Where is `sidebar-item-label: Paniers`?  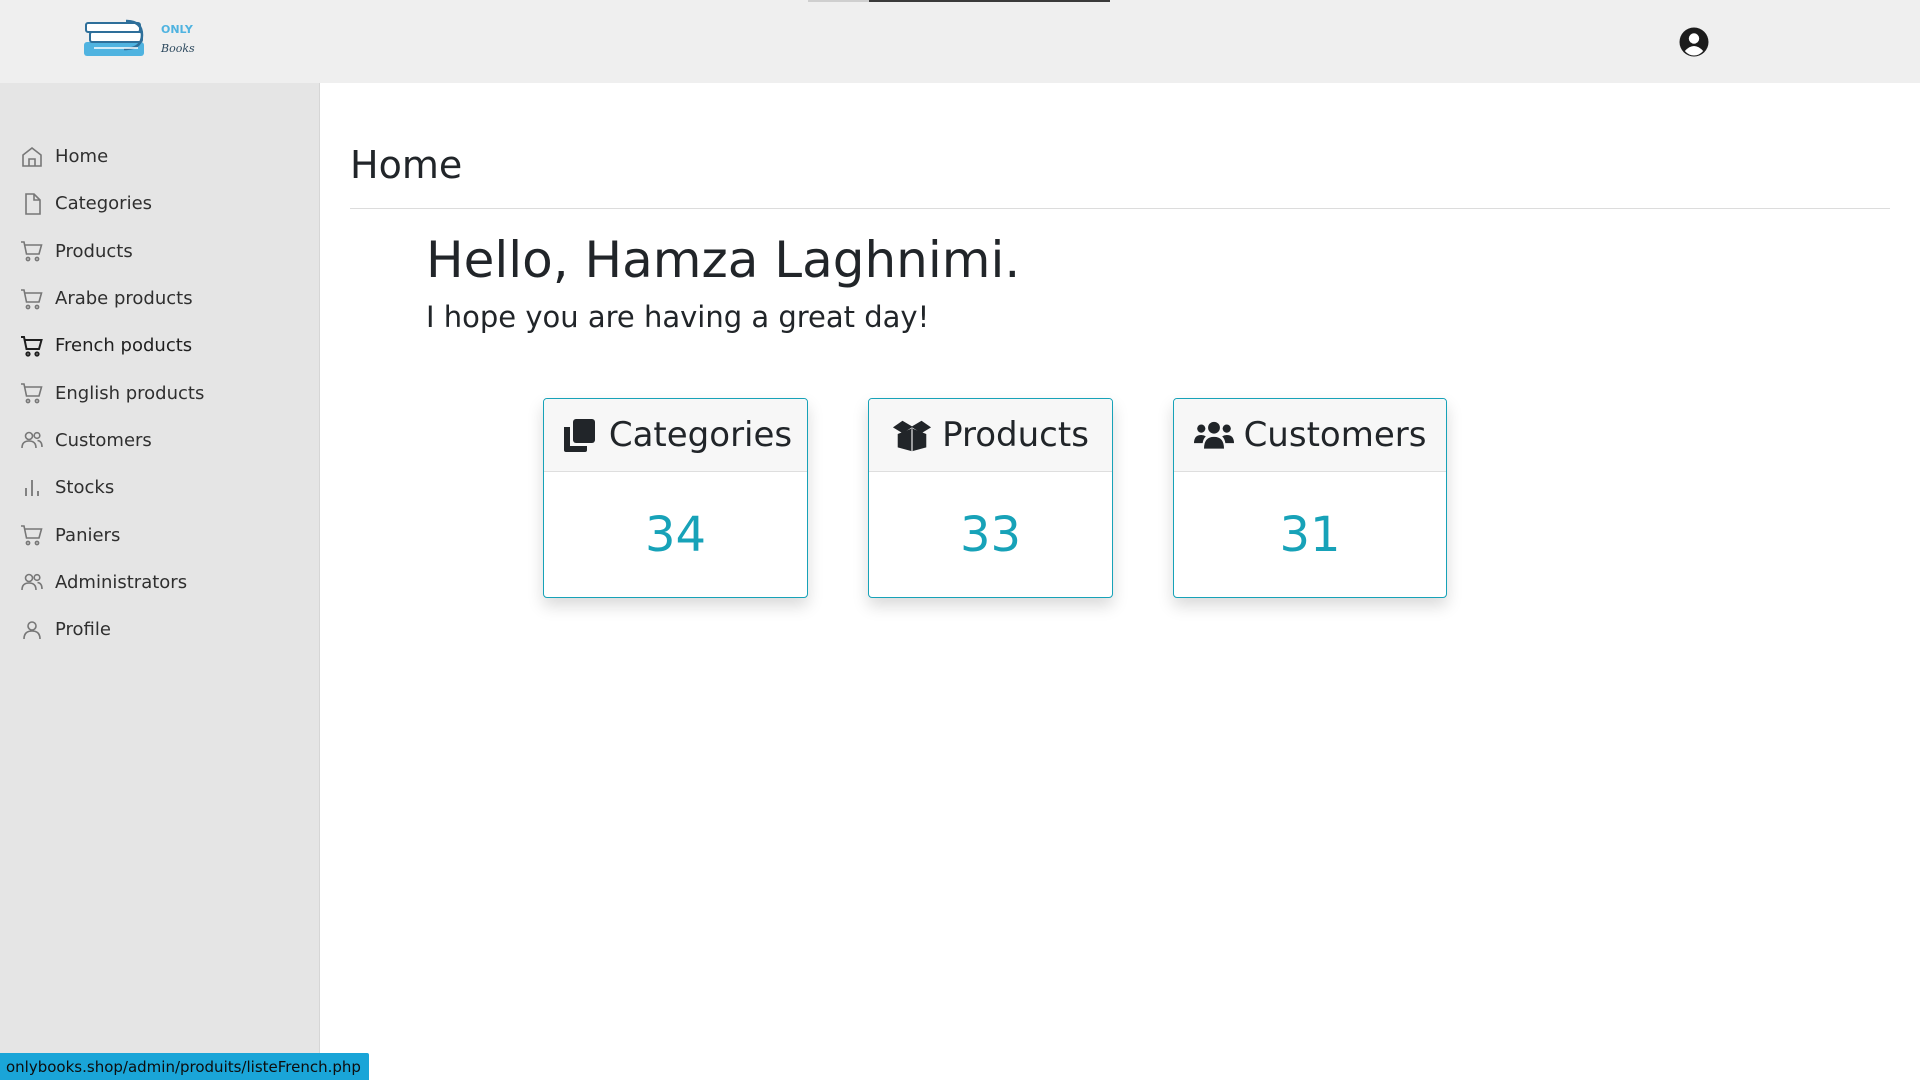
sidebar-item-label: Paniers is located at coordinates (88, 535).